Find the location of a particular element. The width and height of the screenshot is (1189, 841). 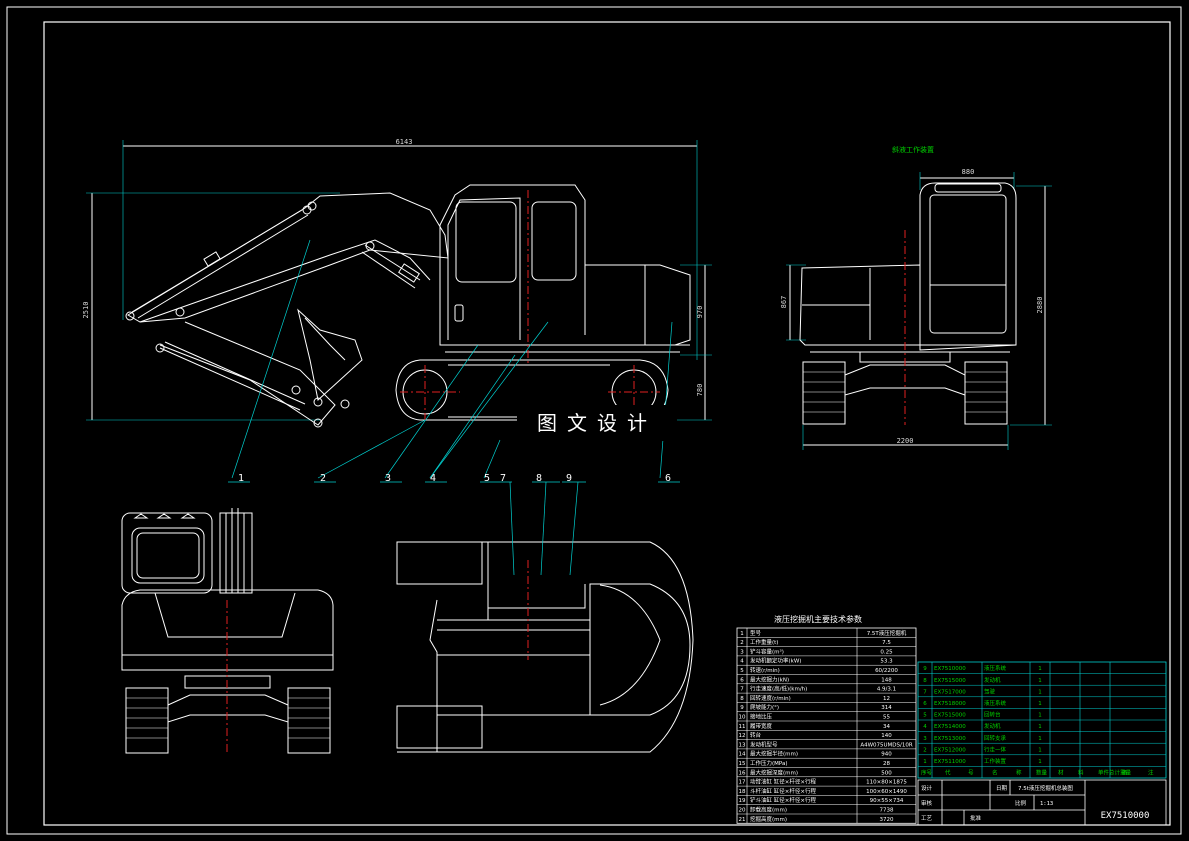

params-cell: 发动机型号 is located at coordinates (764, 744).